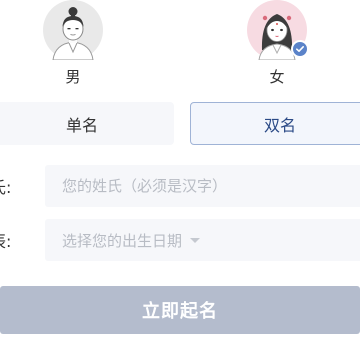  I want to click on check-icon, so click(300, 49).